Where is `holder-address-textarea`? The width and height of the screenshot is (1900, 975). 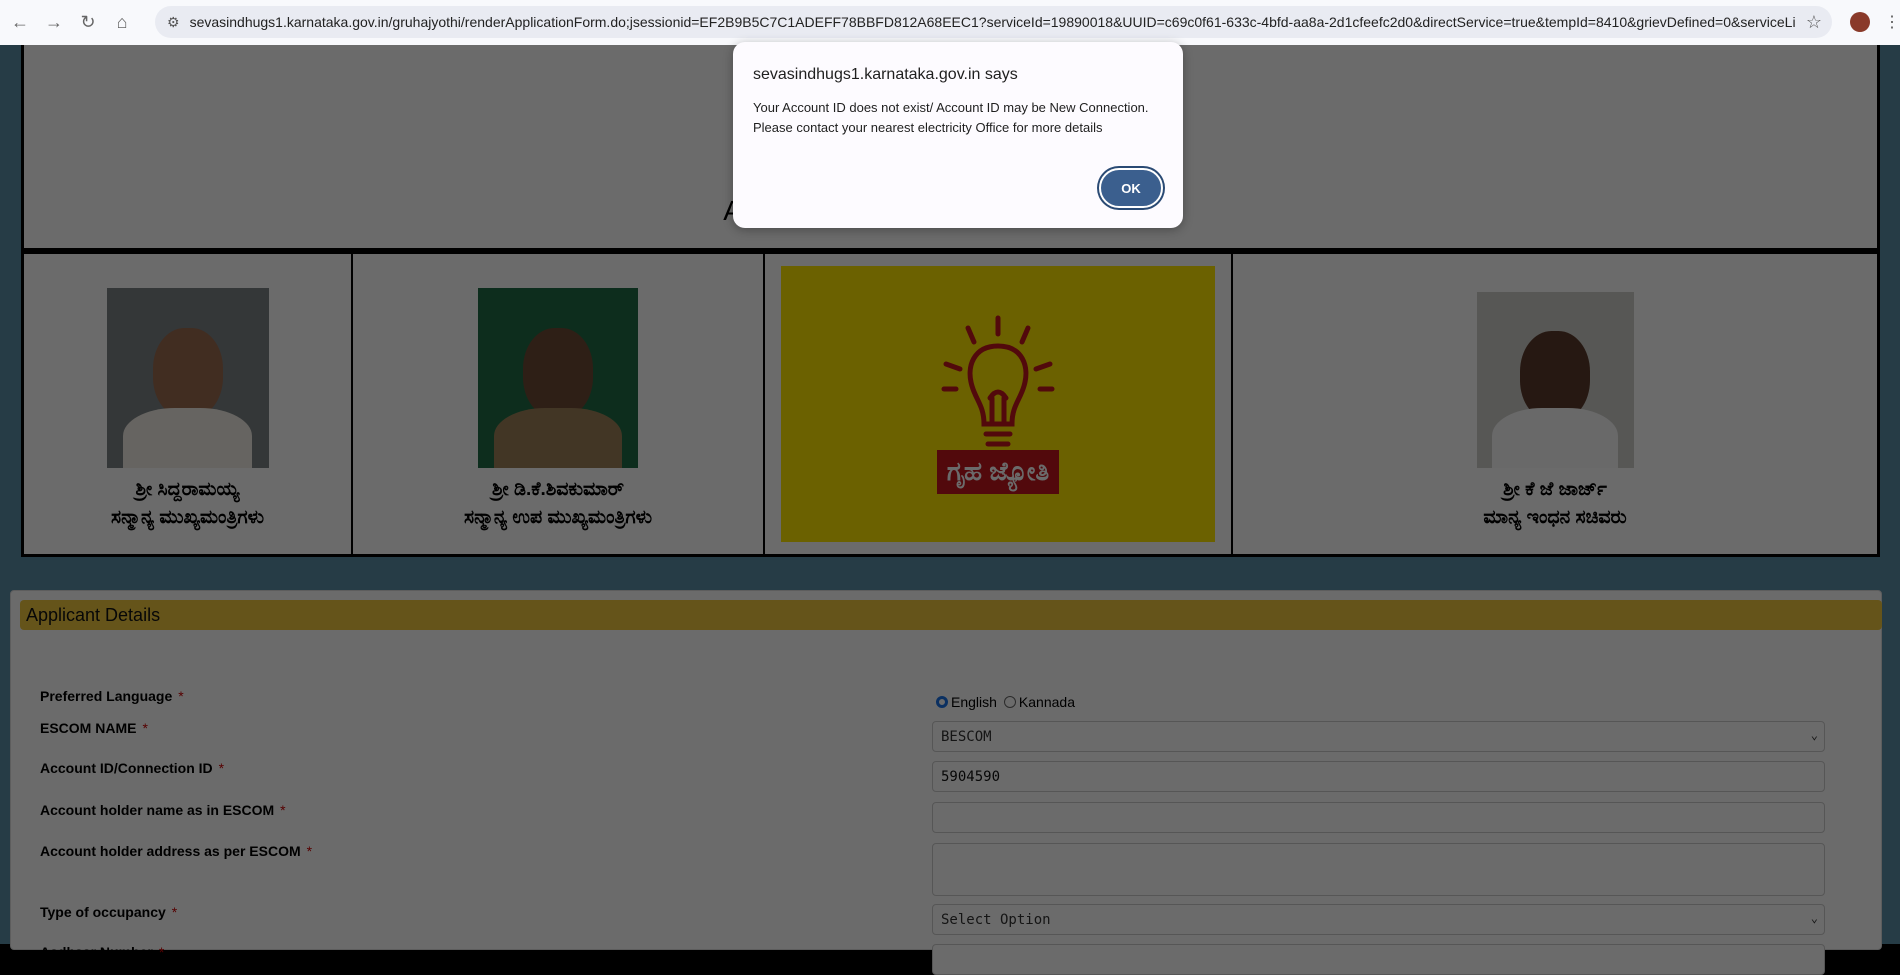 holder-address-textarea is located at coordinates (1378, 869).